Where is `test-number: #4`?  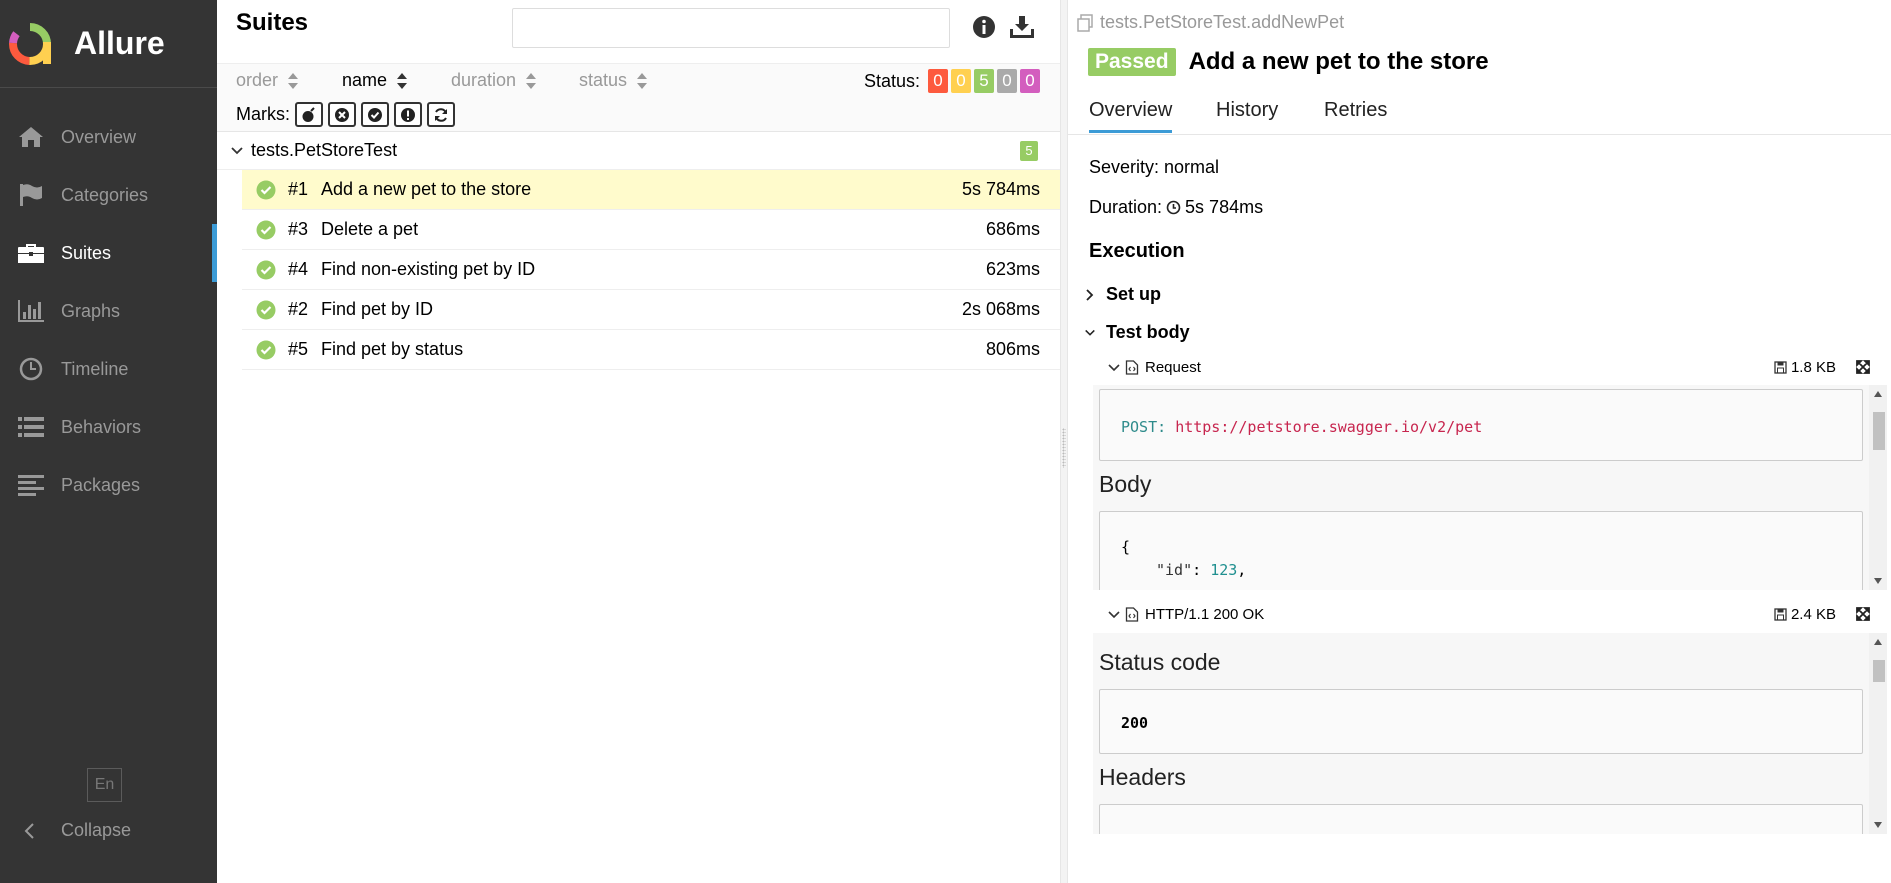
test-number: #4 is located at coordinates (298, 269).